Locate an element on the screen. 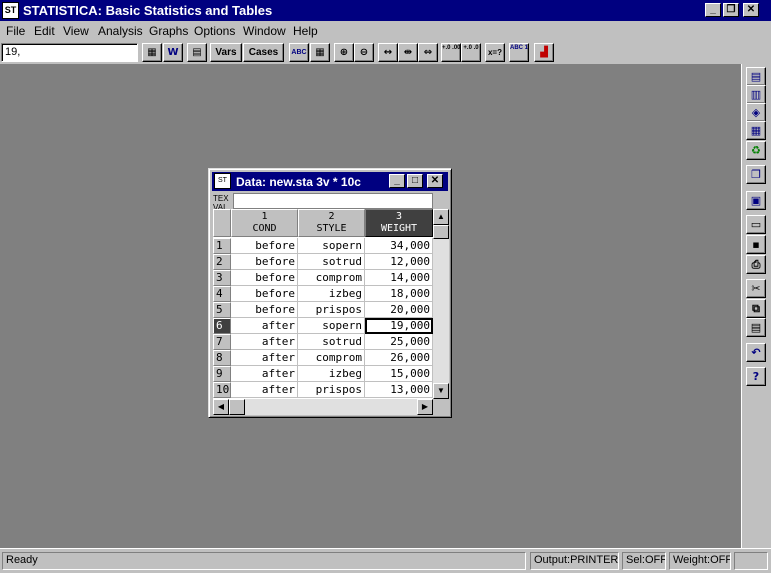 This screenshot has height=573, width=771. row-header: 10 is located at coordinates (222, 390).